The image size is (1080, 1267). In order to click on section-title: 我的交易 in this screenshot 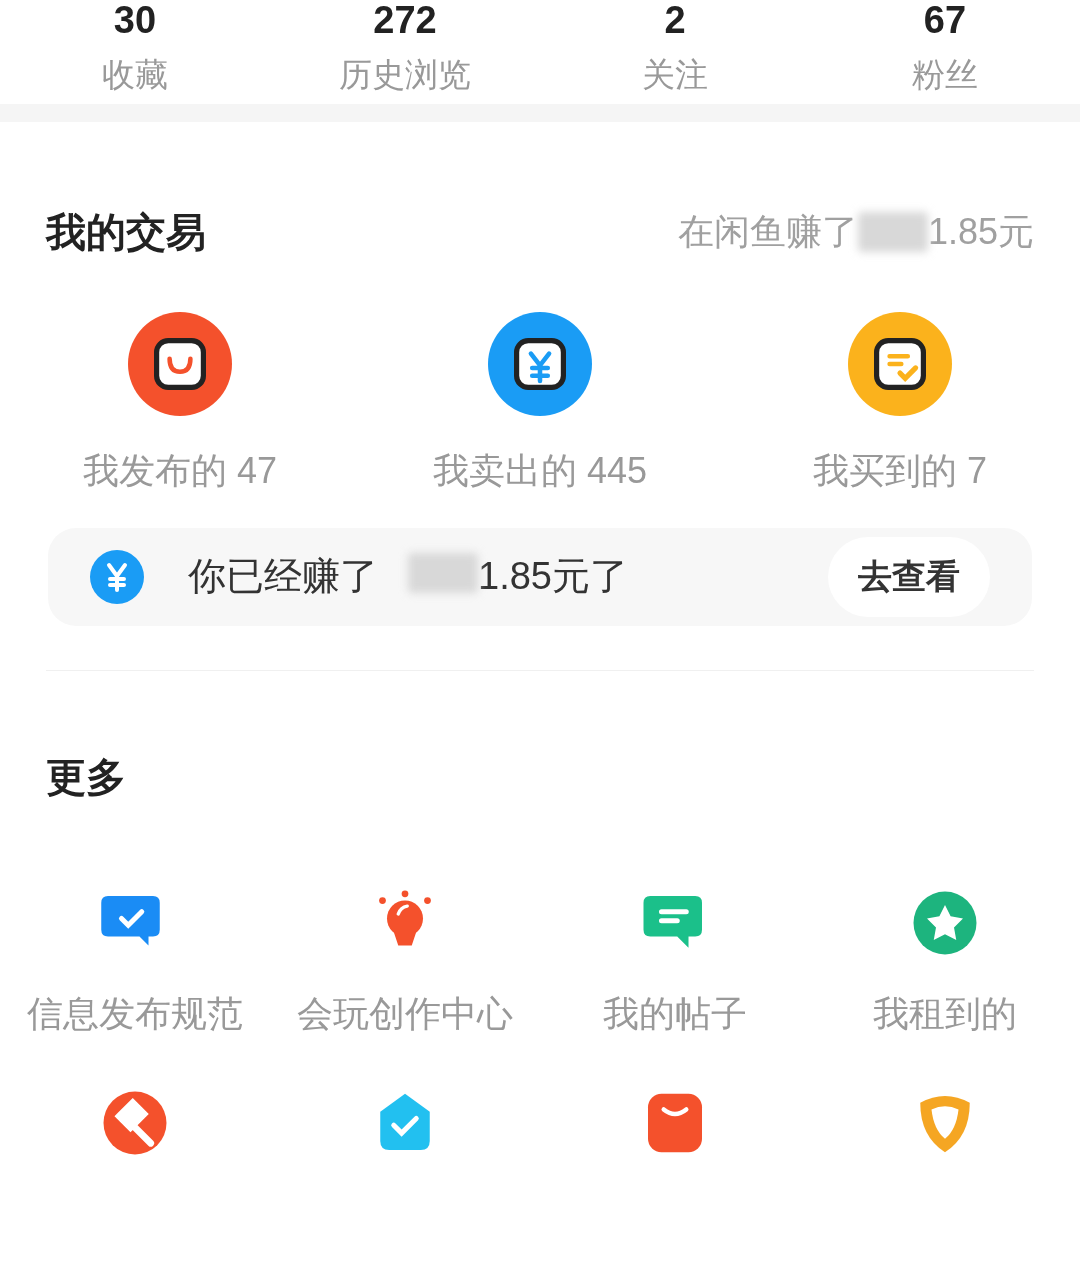, I will do `click(126, 233)`.